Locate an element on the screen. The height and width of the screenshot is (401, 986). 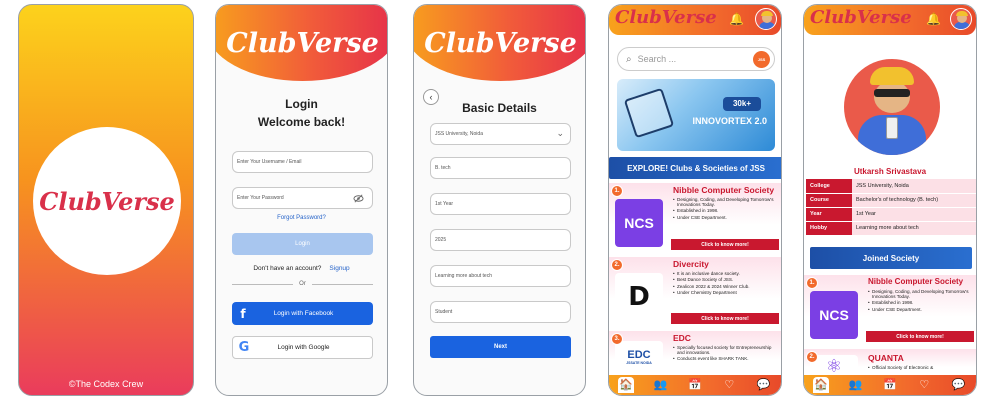
avatar-hat is located at coordinates (962, 13).